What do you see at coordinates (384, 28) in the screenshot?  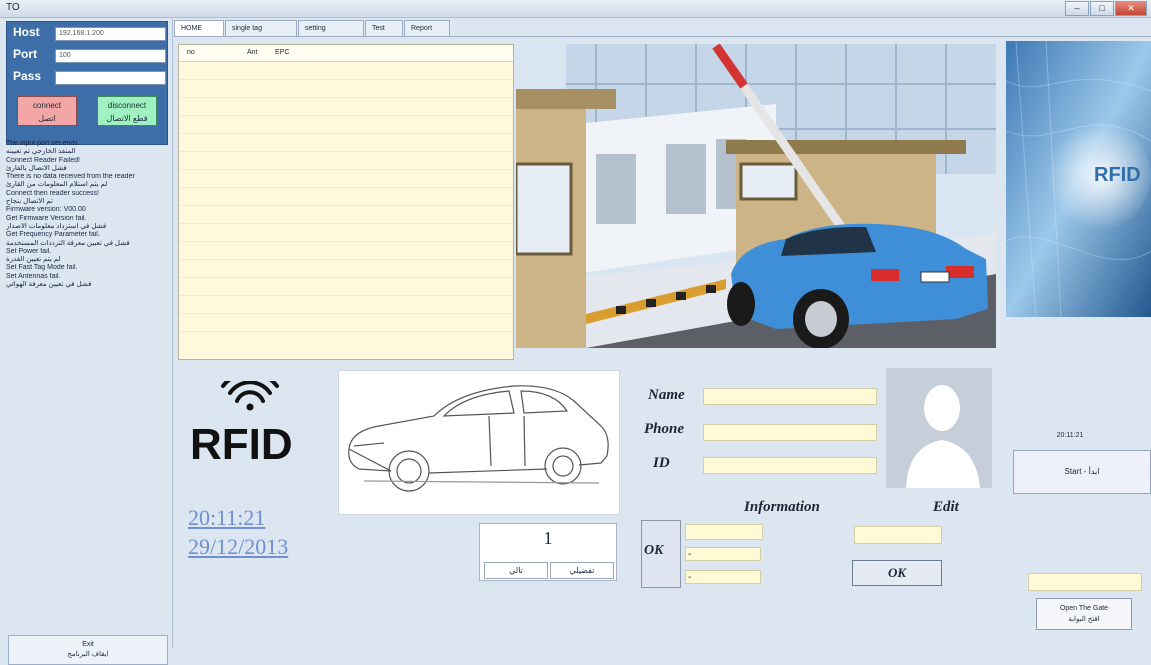 I see `tab-test: Test` at bounding box center [384, 28].